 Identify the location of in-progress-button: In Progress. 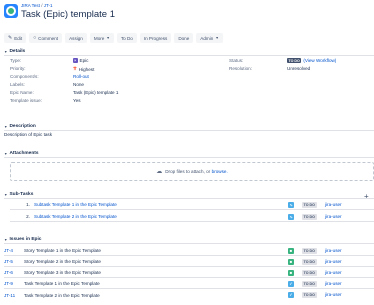
(155, 38).